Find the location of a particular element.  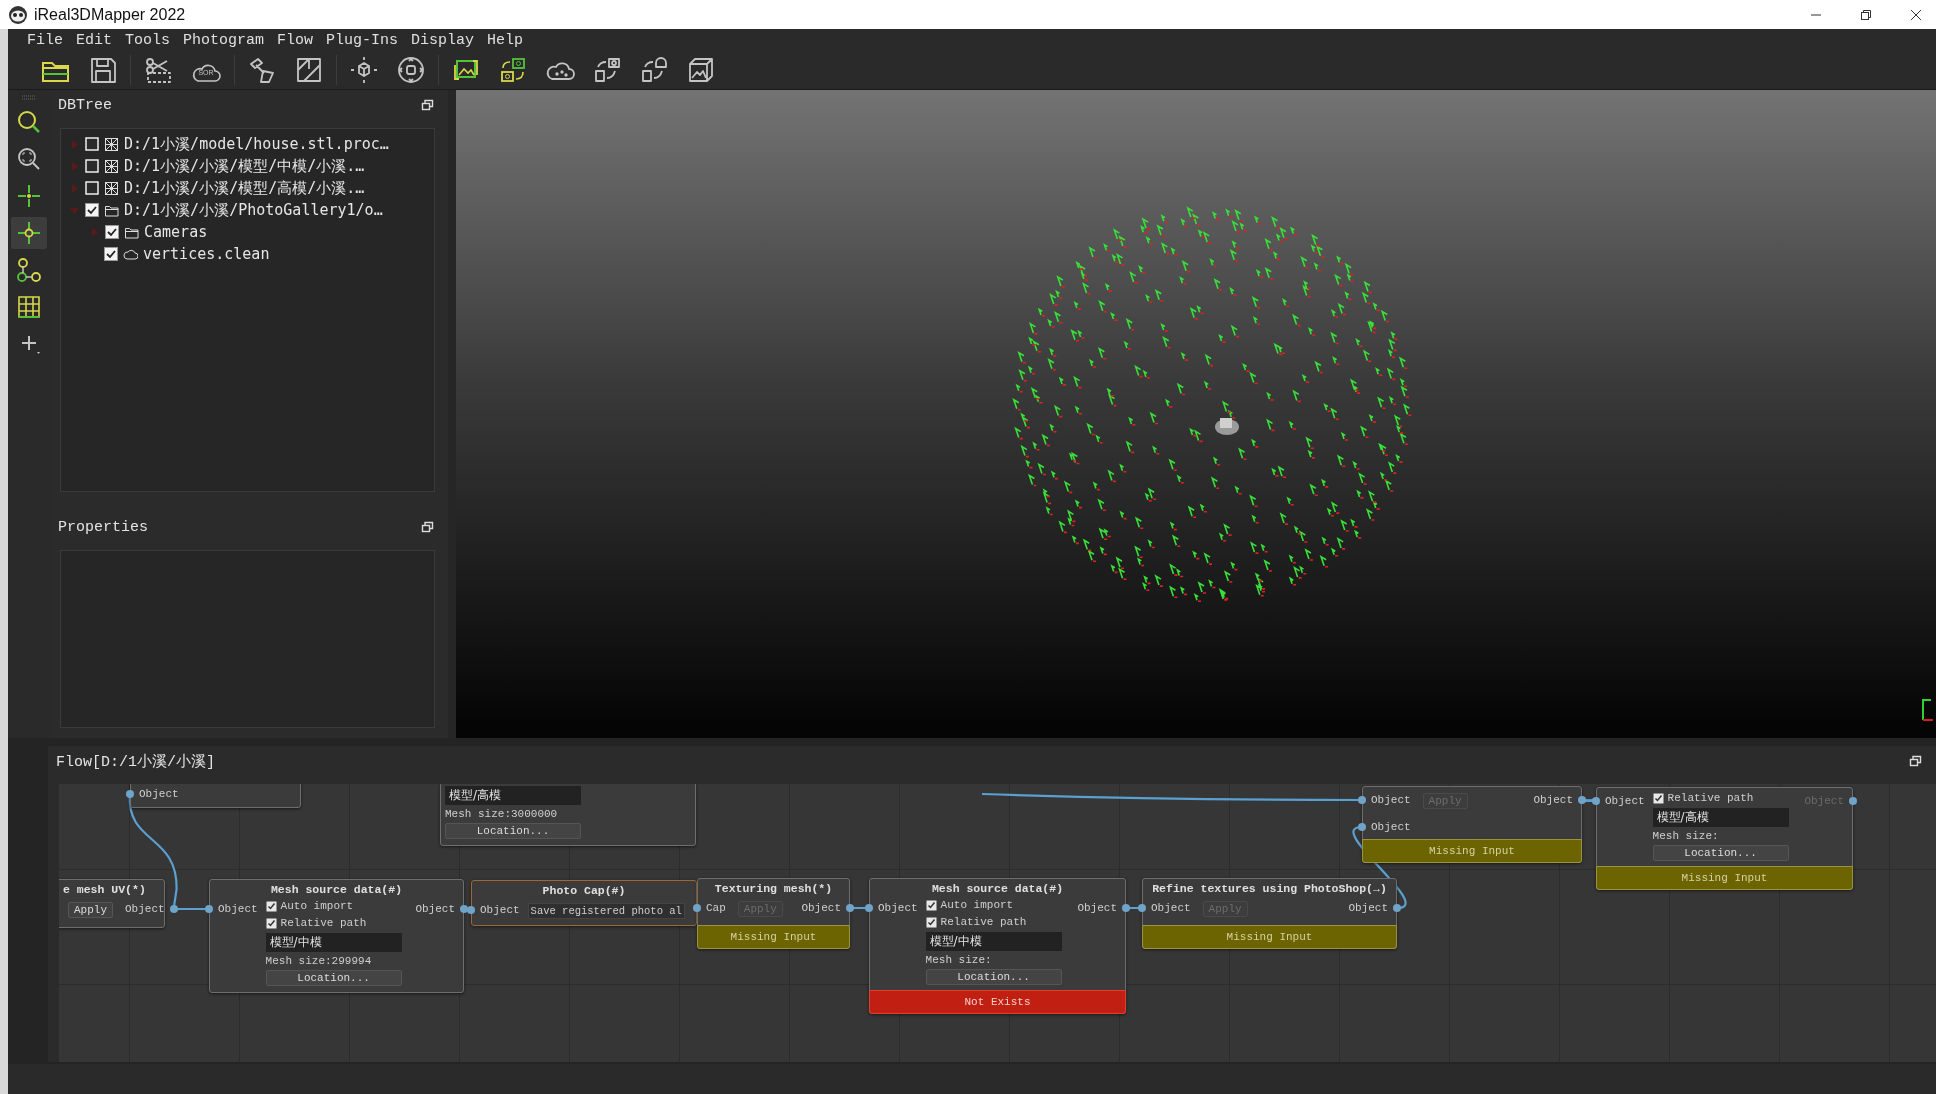

menu-item: Display is located at coordinates (444, 40).